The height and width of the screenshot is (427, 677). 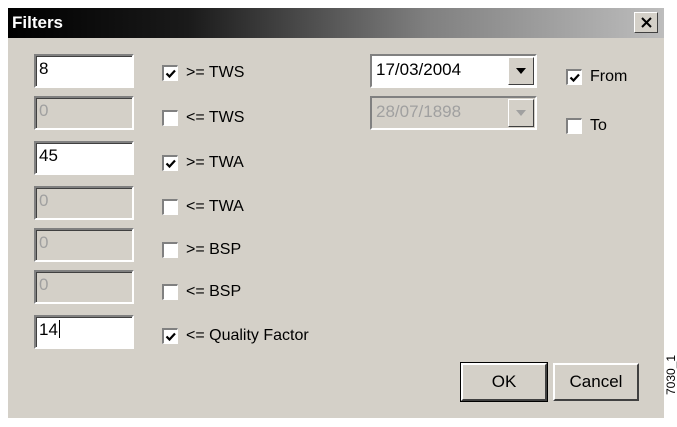 What do you see at coordinates (214, 291) in the screenshot?
I see `bsp-max-label: <= BSP` at bounding box center [214, 291].